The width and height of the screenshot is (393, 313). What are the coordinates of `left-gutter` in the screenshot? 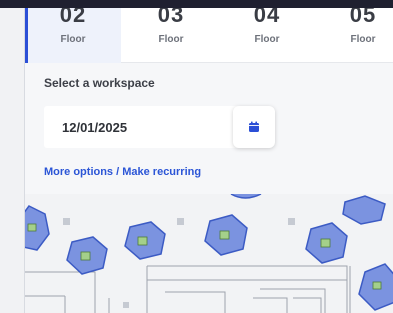 It's located at (12, 160).